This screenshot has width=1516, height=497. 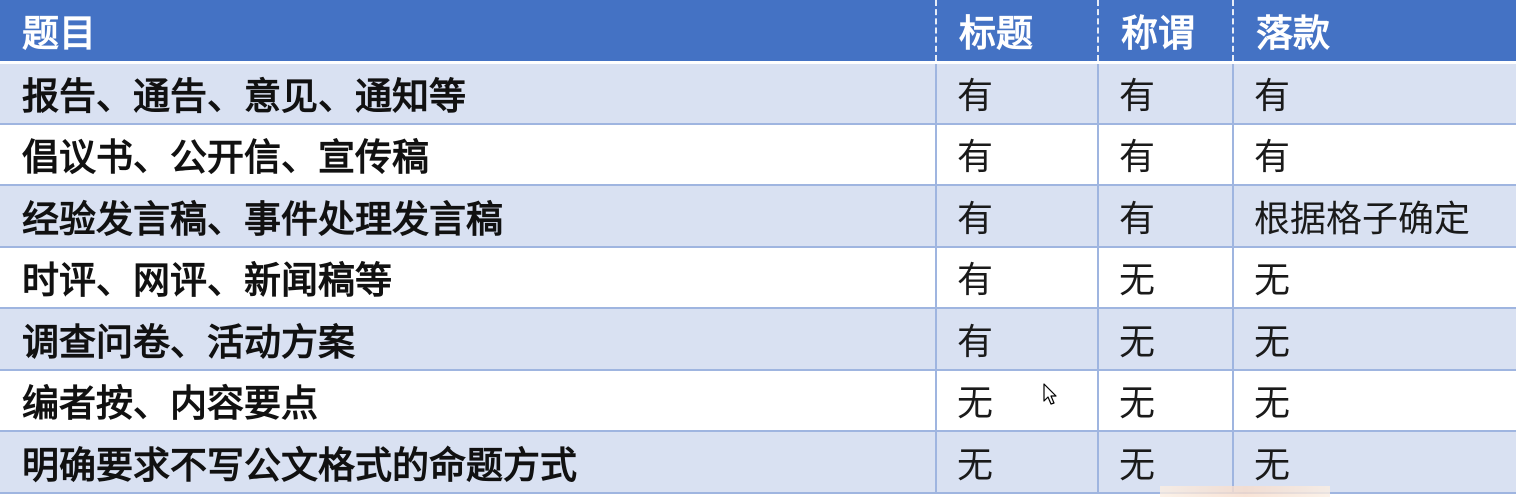 I want to click on table-row: 时评、网评、新闻稿等 有 无 无, so click(x=758, y=277).